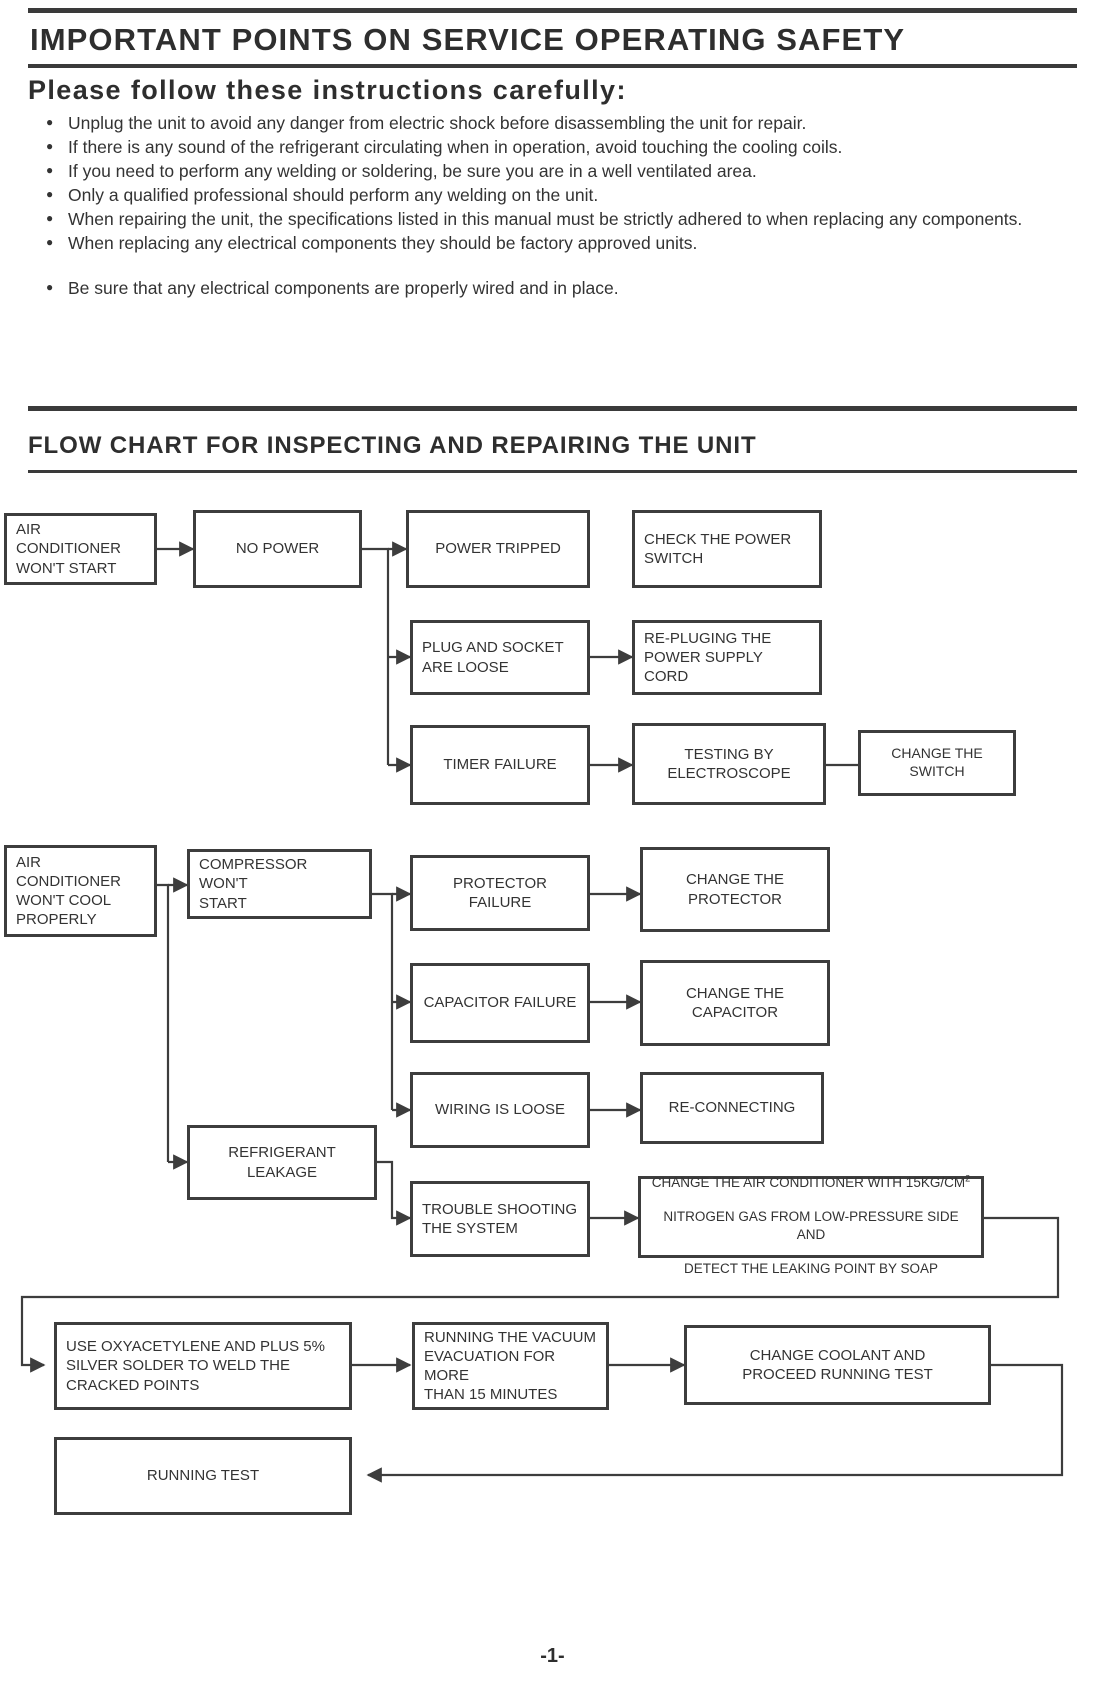 This screenshot has height=1681, width=1105. I want to click on flow-box-trouble-shooting: TROUBLE SHOOTING THE SYSTEM, so click(500, 1219).